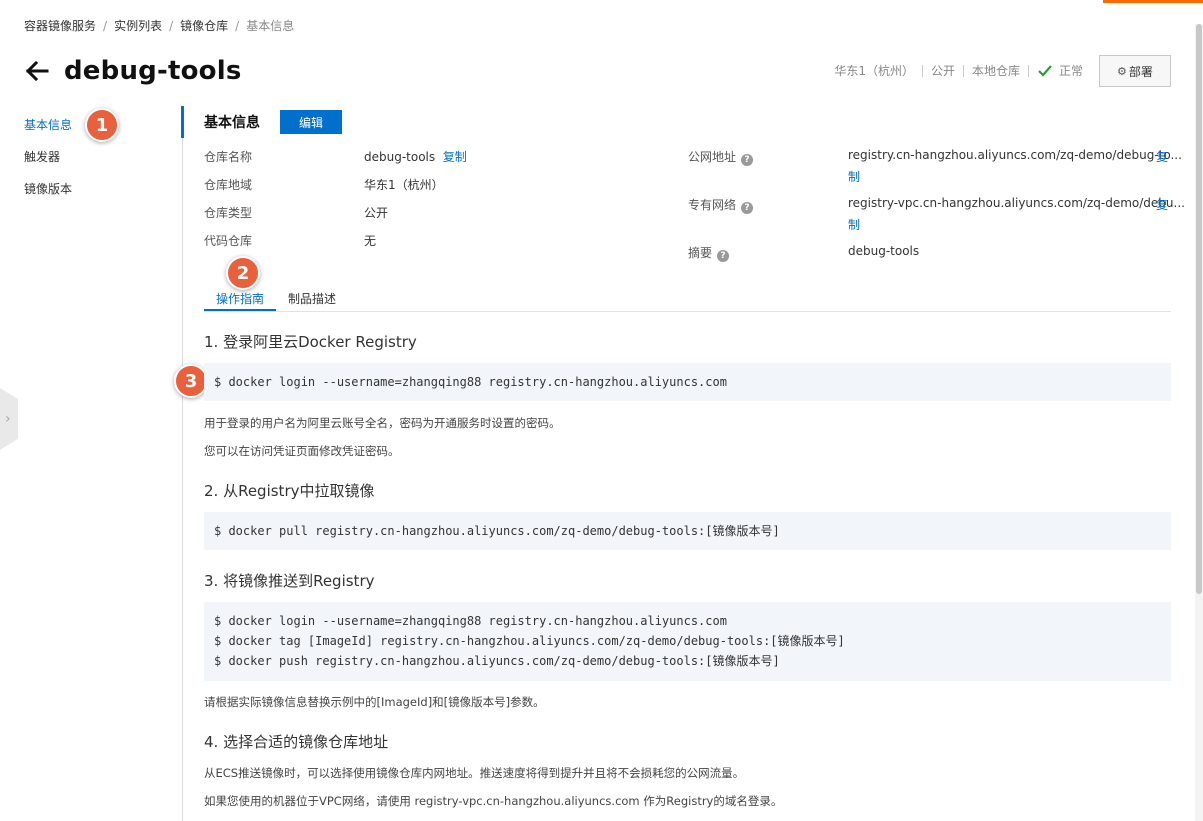 The image size is (1203, 821). I want to click on copy-public-address-link-wrap: 制, so click(854, 176).